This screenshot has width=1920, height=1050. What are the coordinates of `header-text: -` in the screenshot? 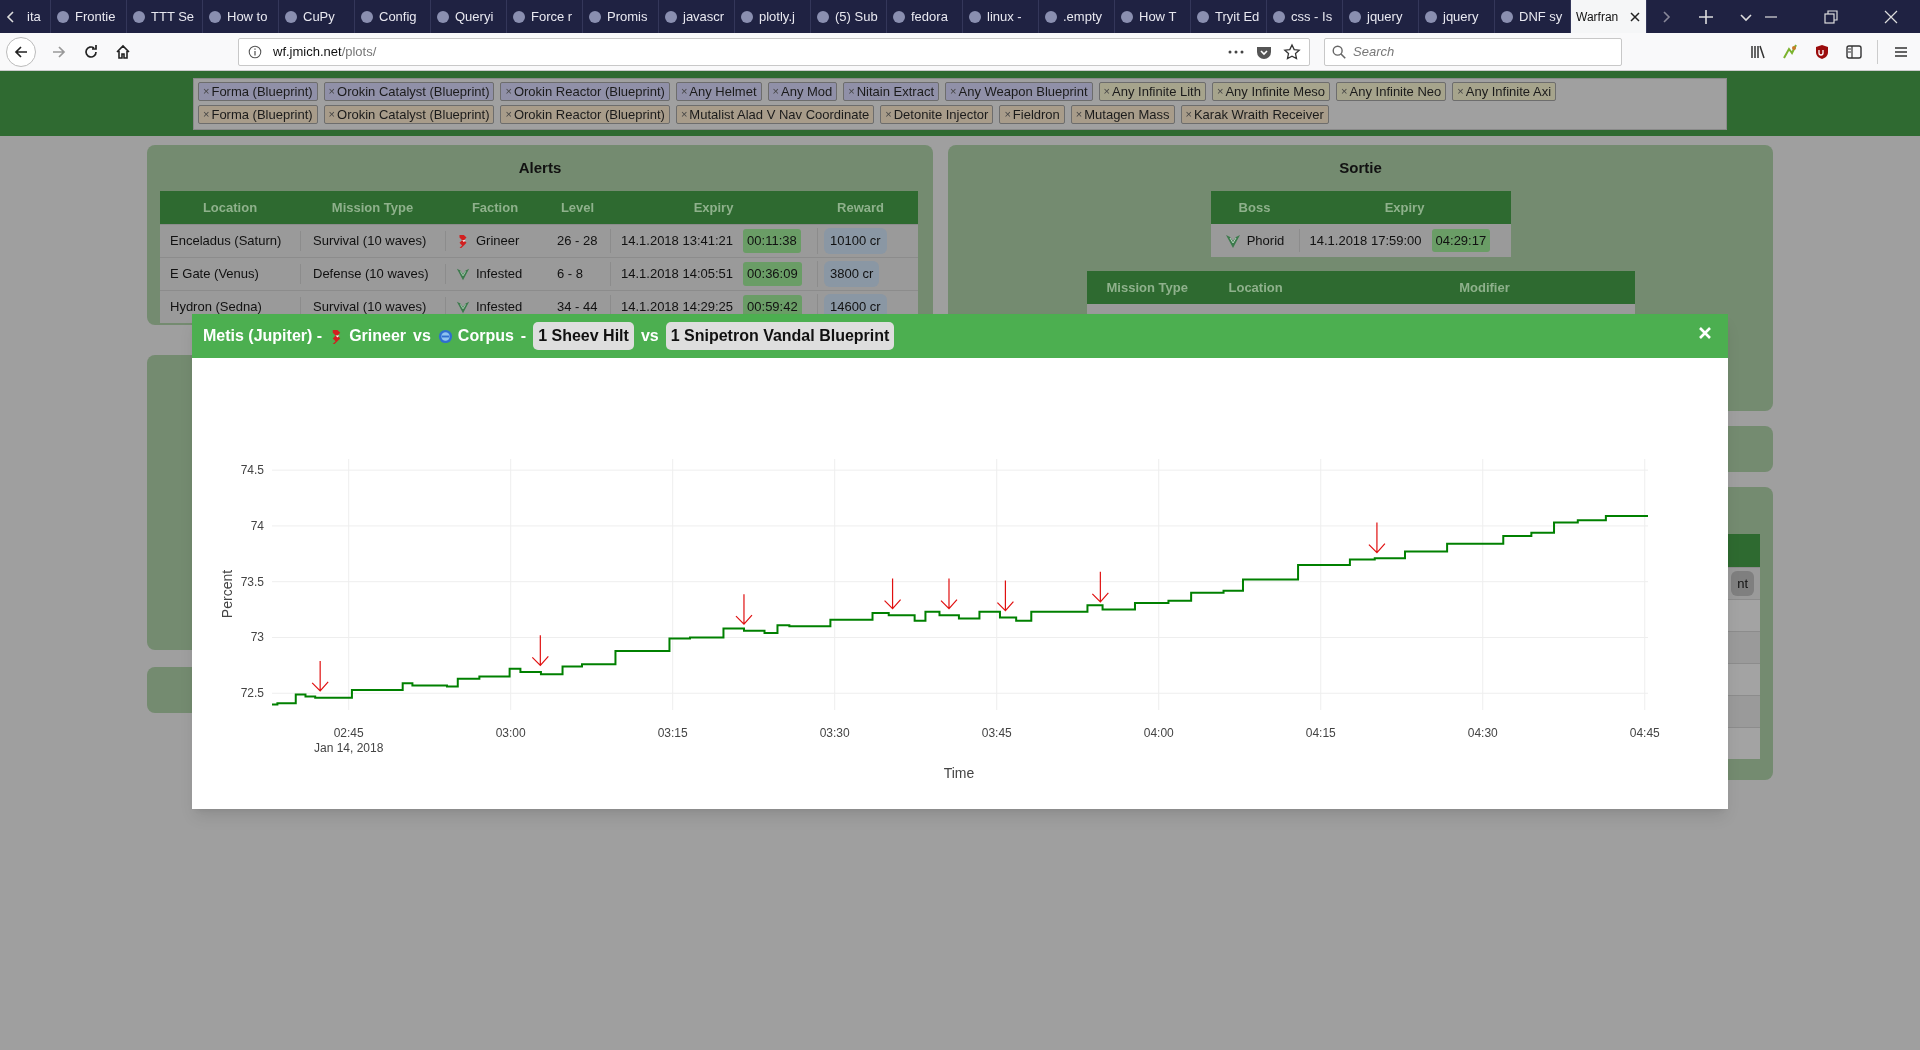 It's located at (523, 336).